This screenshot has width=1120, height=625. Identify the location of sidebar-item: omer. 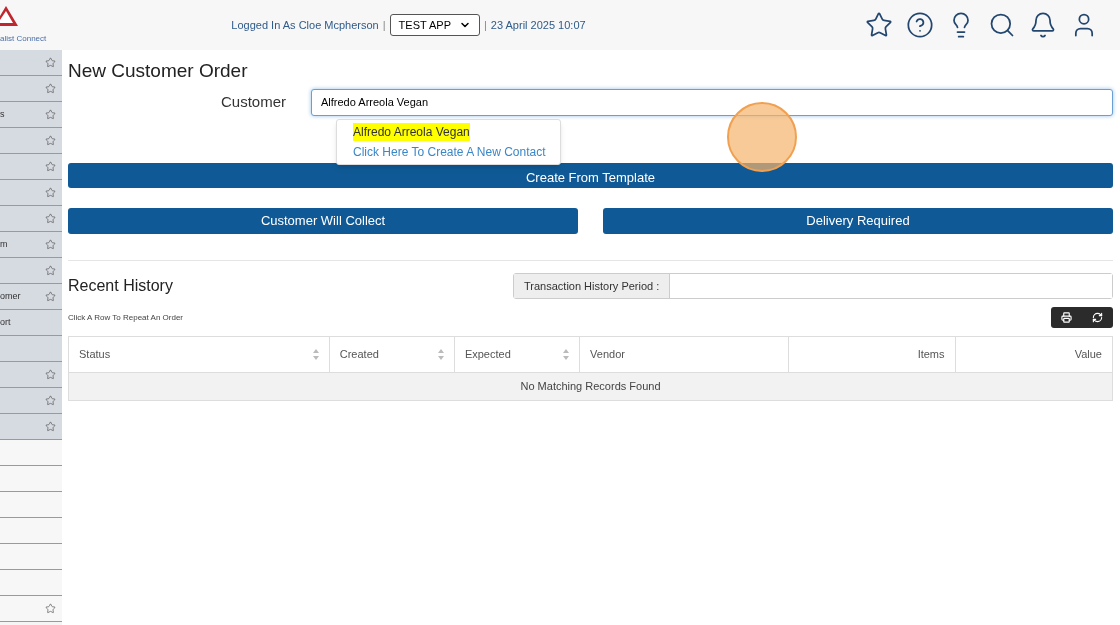
(31, 297).